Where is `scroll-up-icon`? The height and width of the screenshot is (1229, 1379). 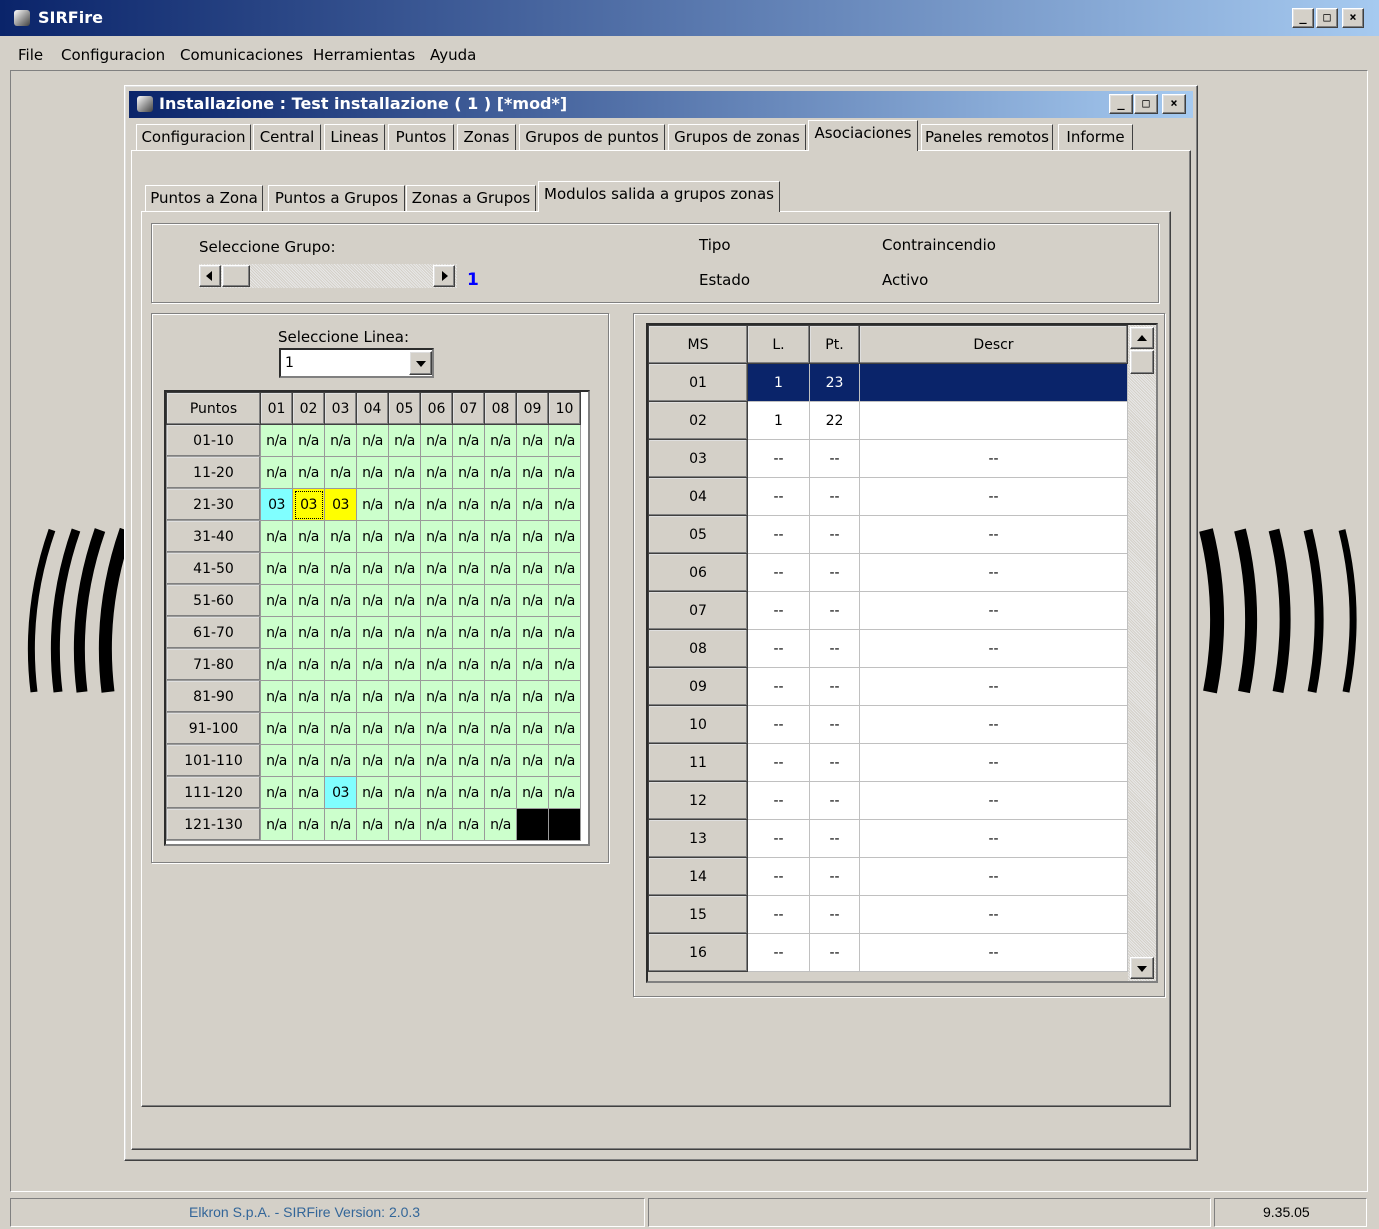 scroll-up-icon is located at coordinates (1142, 338).